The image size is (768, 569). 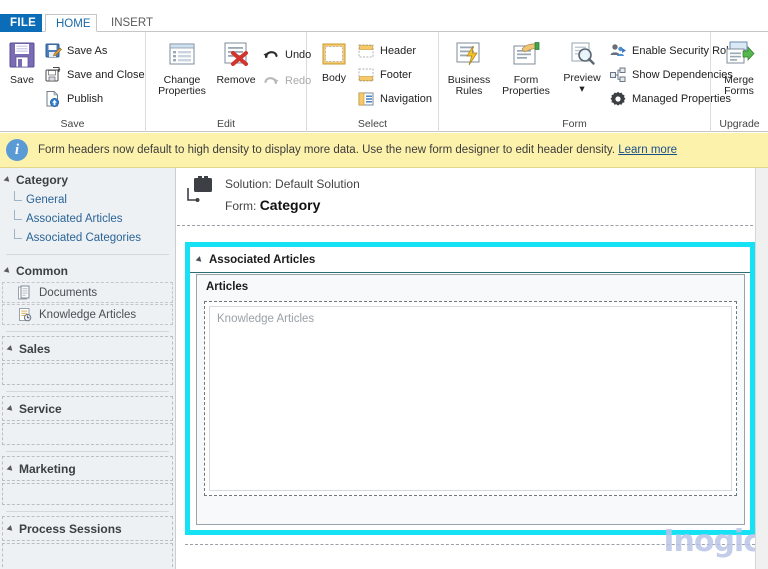 I want to click on redo-icon, so click(x=271, y=81).